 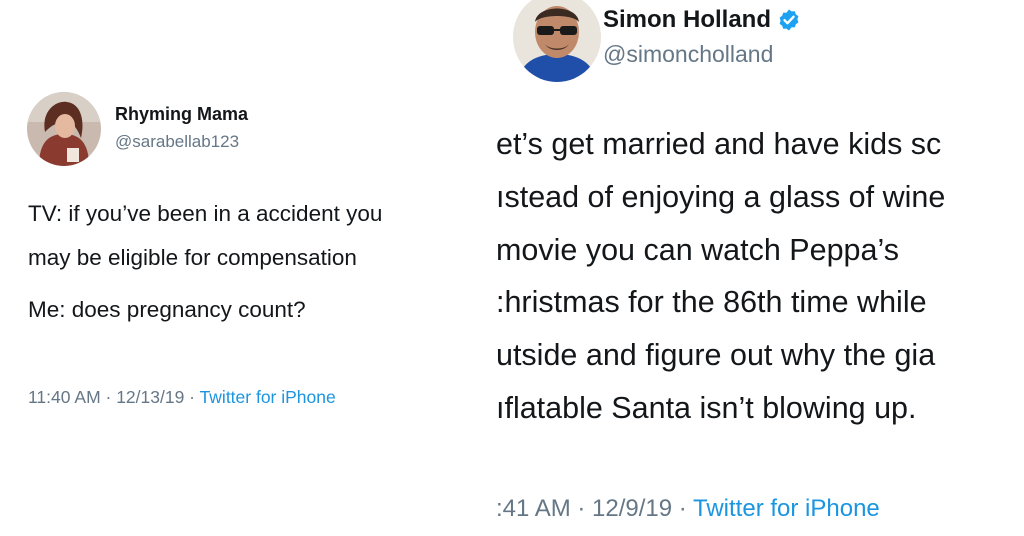 What do you see at coordinates (167, 309) in the screenshot?
I see `tweet-text-line: Me: does pregnancy count?` at bounding box center [167, 309].